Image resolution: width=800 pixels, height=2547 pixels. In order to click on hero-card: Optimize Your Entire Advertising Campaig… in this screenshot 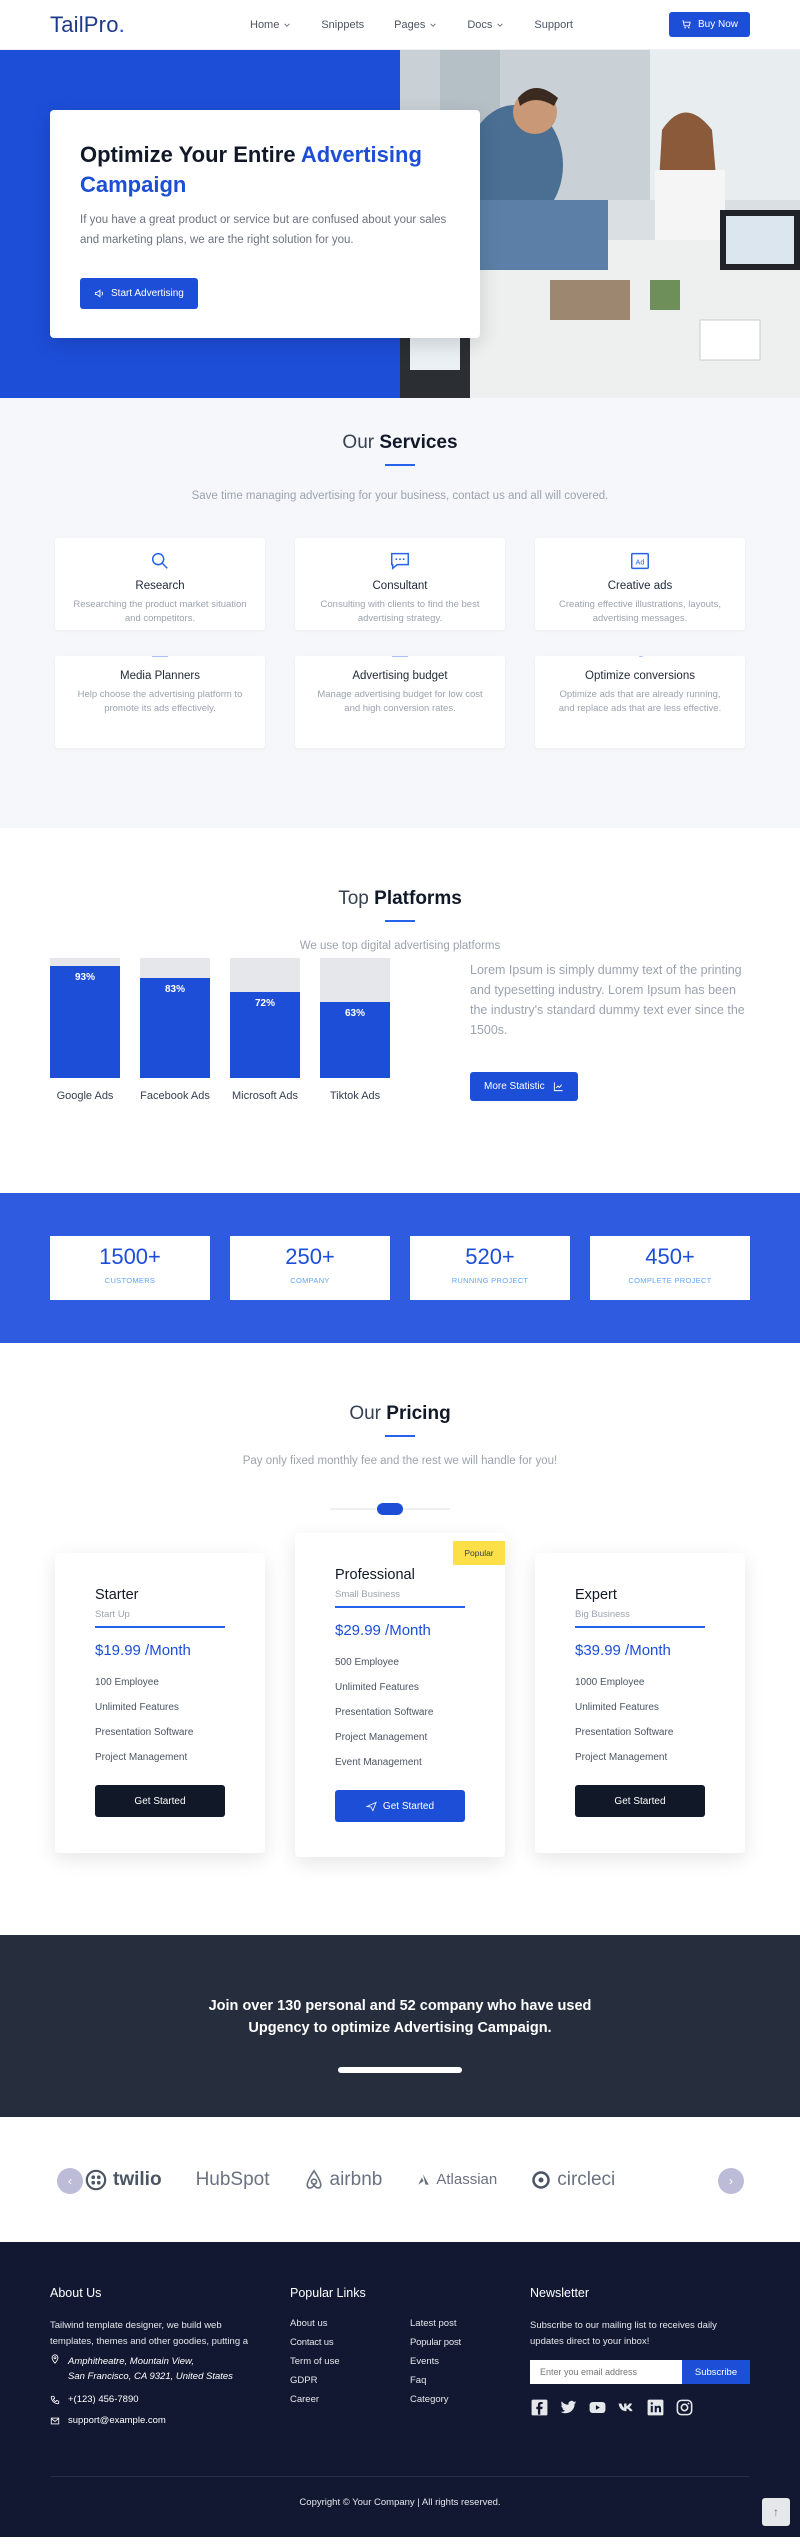, I will do `click(265, 224)`.